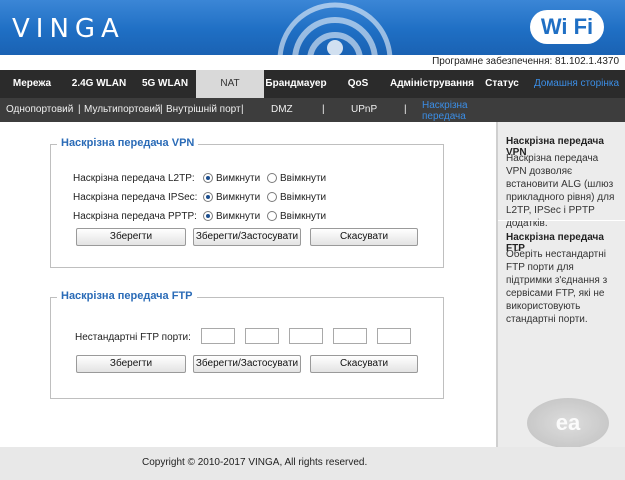 The image size is (625, 480). I want to click on ftp-ports-label: Нестандартні FTP порти:, so click(133, 337).